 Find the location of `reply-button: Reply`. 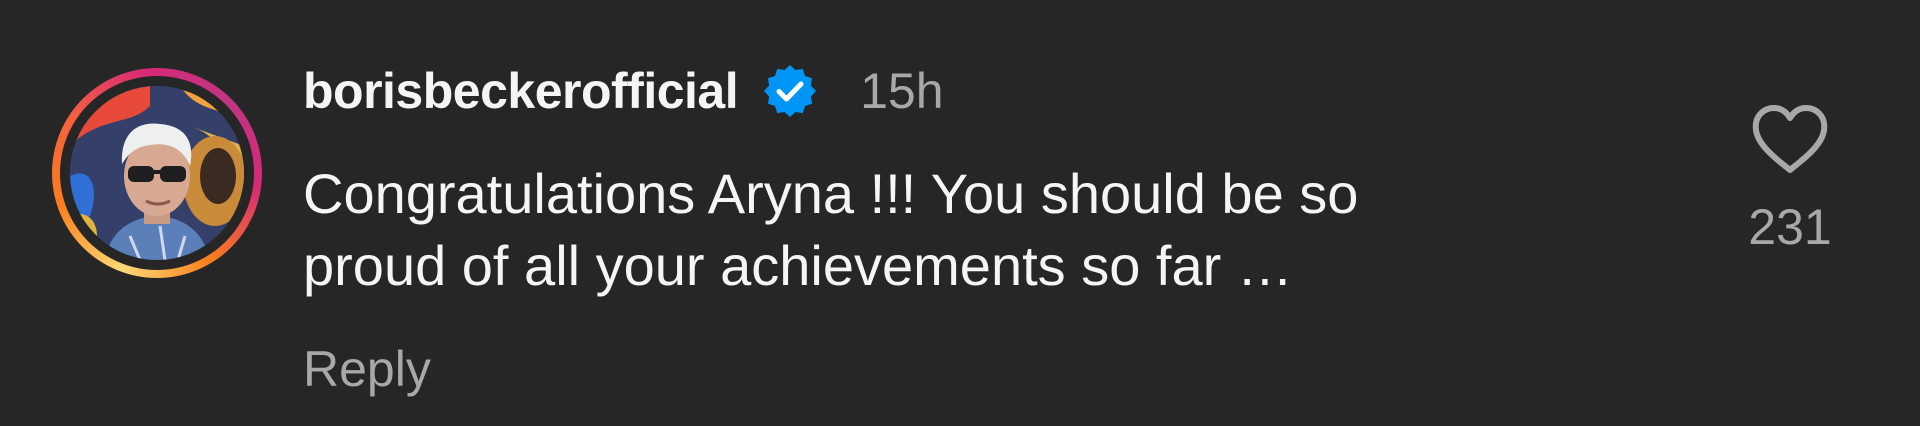

reply-button: Reply is located at coordinates (367, 369).